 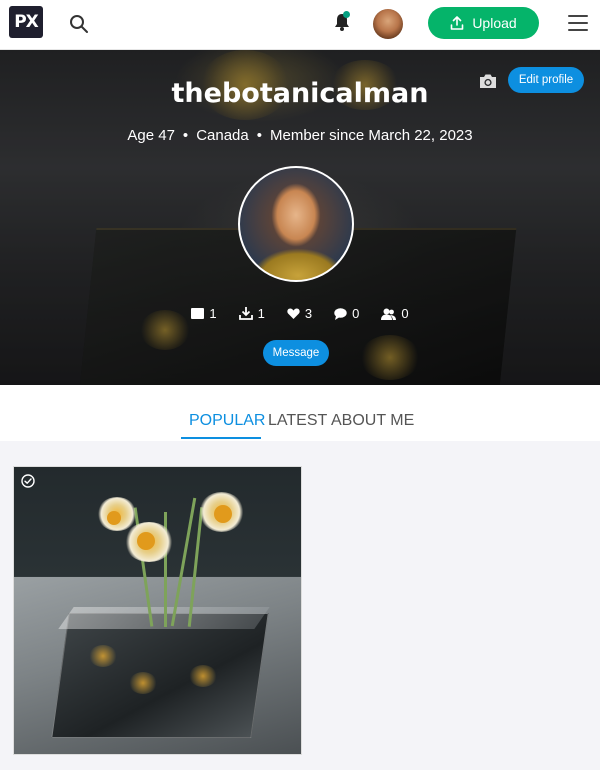 What do you see at coordinates (457, 23) in the screenshot?
I see `upload-icon` at bounding box center [457, 23].